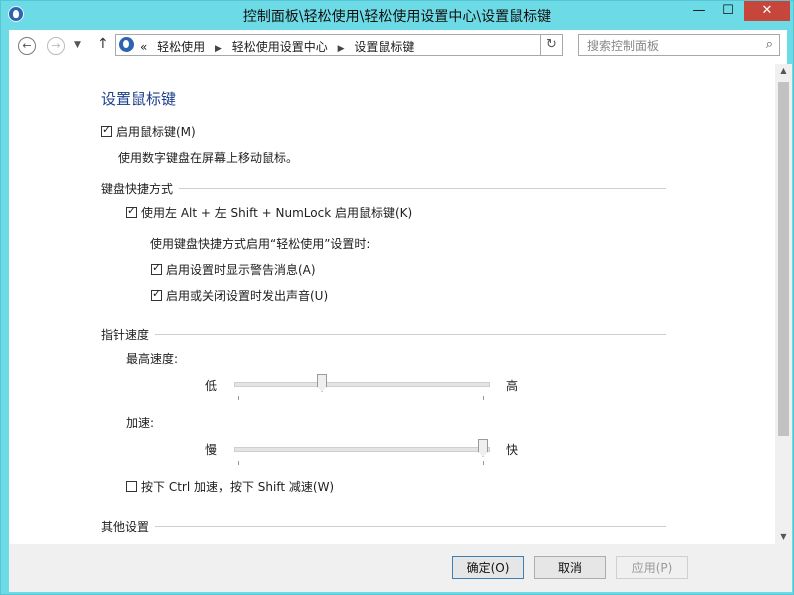 The image size is (794, 595). Describe the element at coordinates (512, 386) in the screenshot. I see `top-speed-high-label: 高` at that location.